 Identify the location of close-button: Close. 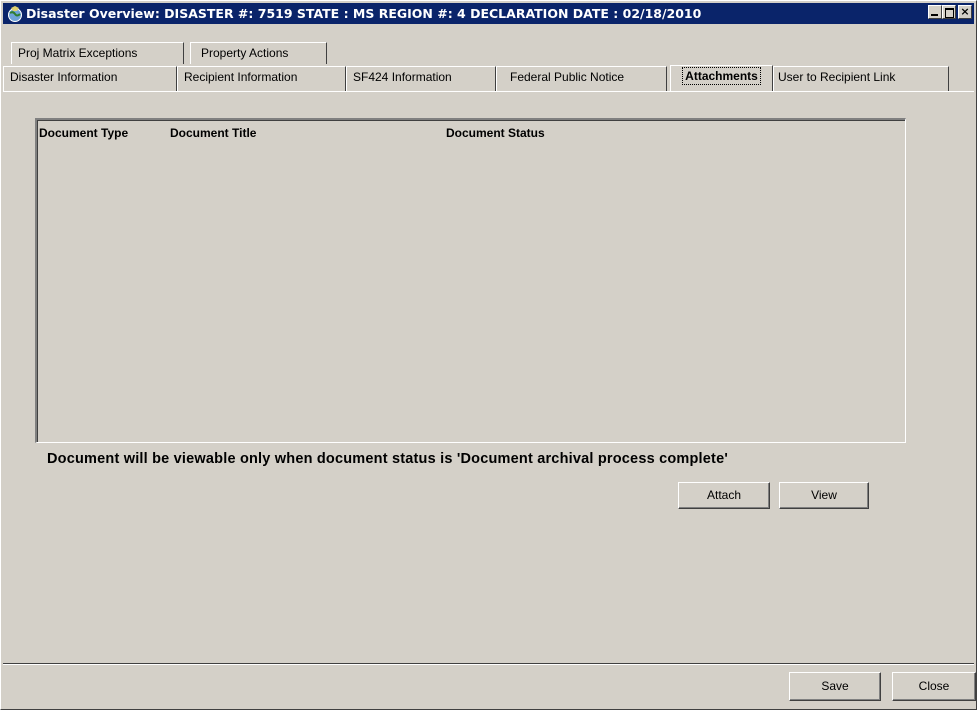
(934, 686).